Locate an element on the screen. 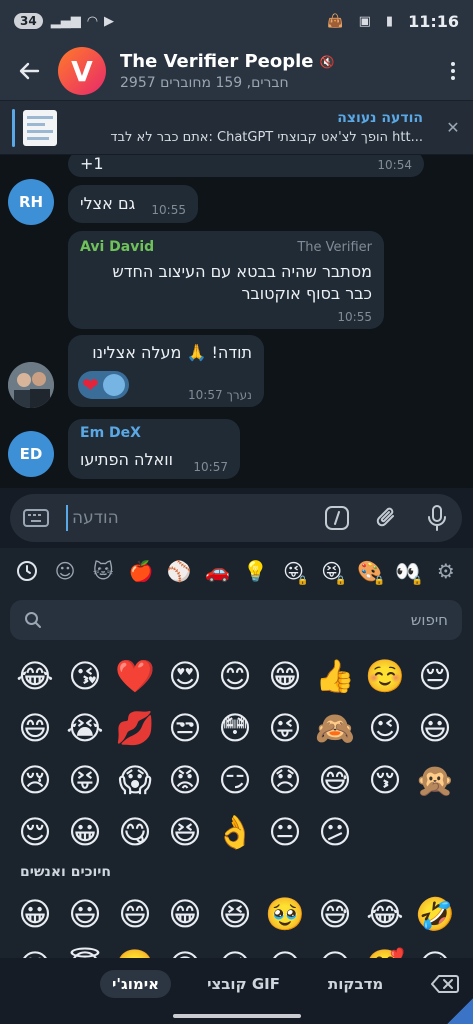 The height and width of the screenshot is (1024, 473). emoji-cell: 🙈 is located at coordinates (335, 728).